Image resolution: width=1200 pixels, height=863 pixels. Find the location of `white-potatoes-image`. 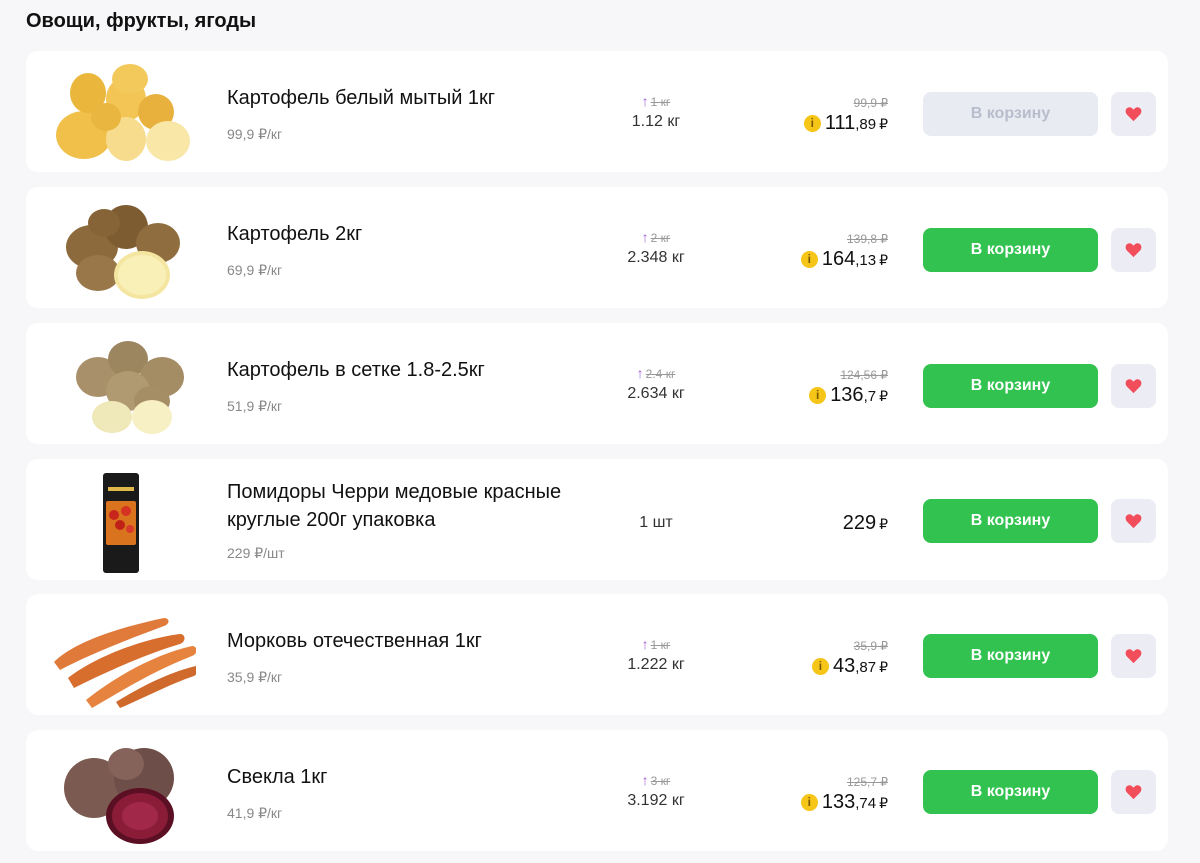

white-potatoes-image is located at coordinates (121, 111).